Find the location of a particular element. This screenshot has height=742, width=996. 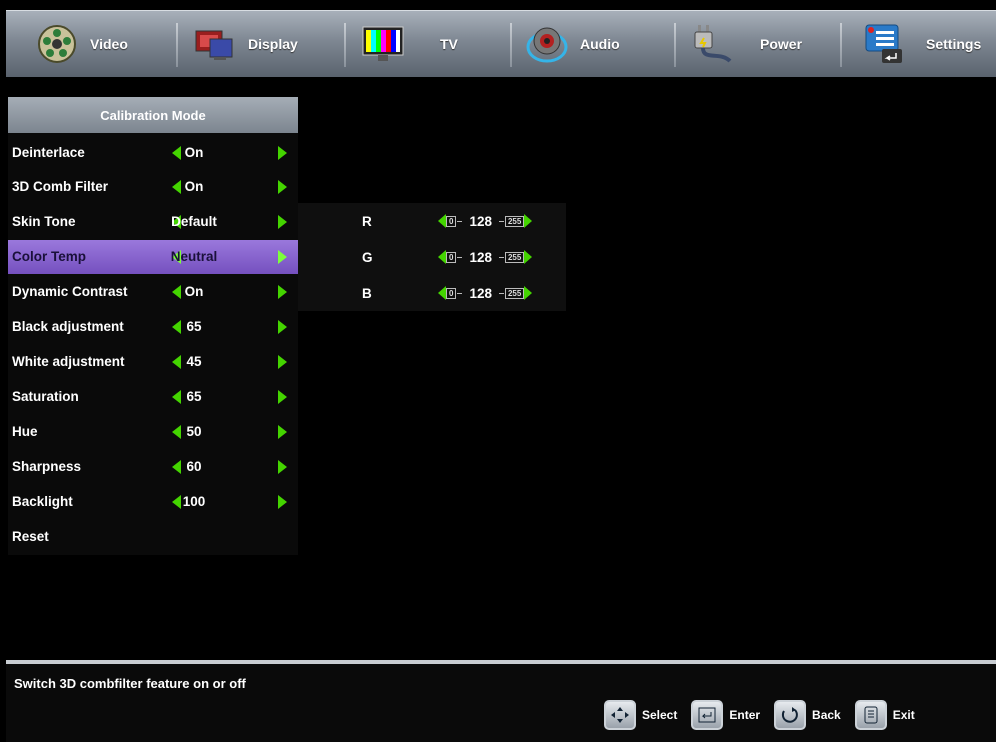

dpad-icon is located at coordinates (620, 715).